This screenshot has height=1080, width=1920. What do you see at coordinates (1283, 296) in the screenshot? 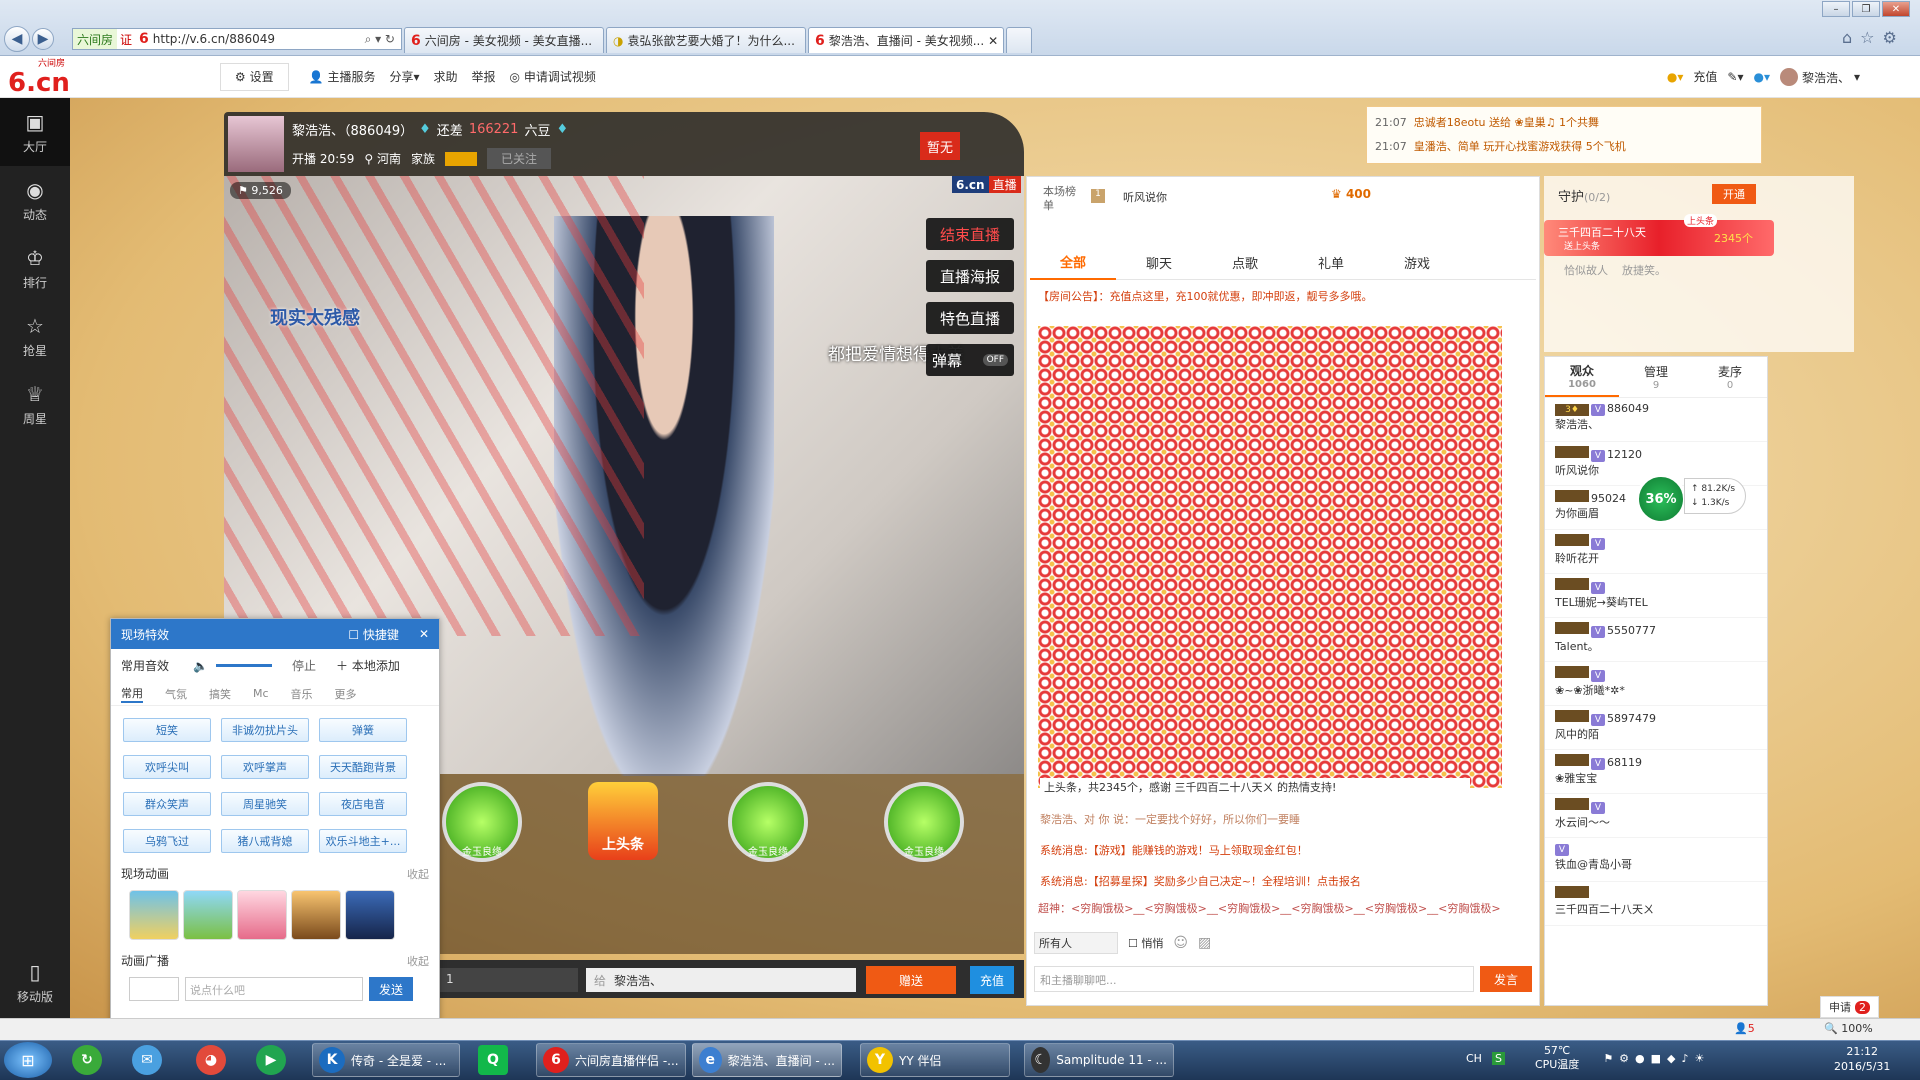
I see `room-notice: 【房间公告】：充值点这里，充100就优惠，即冲即返，靓号多多哦。` at bounding box center [1283, 296].